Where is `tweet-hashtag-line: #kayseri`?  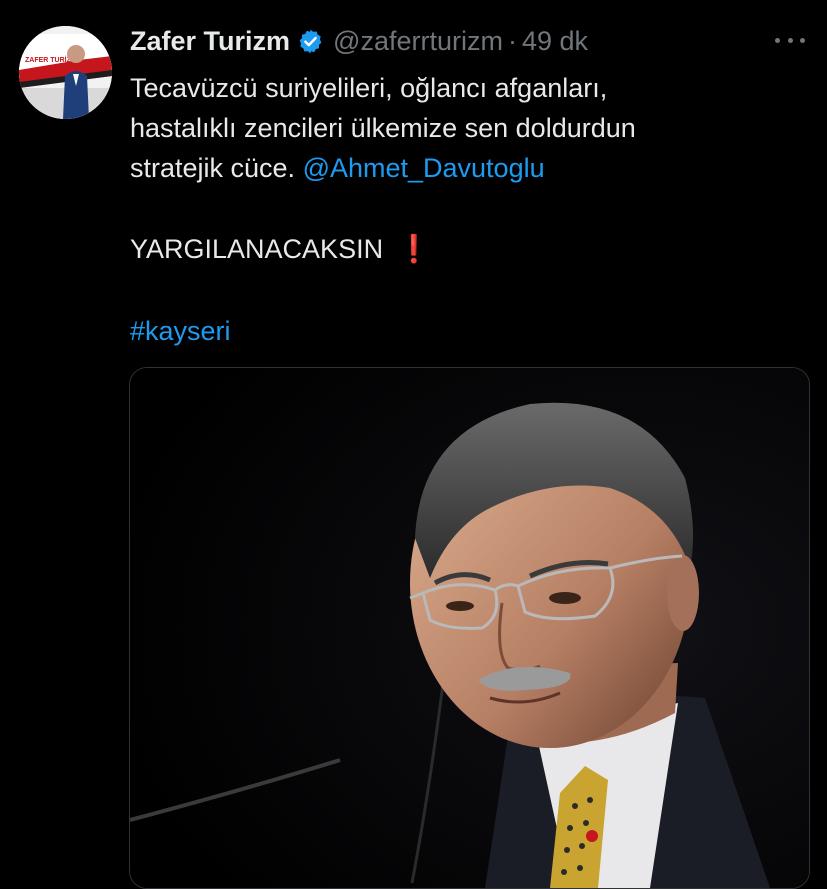
tweet-hashtag-line: #kayseri is located at coordinates (180, 331).